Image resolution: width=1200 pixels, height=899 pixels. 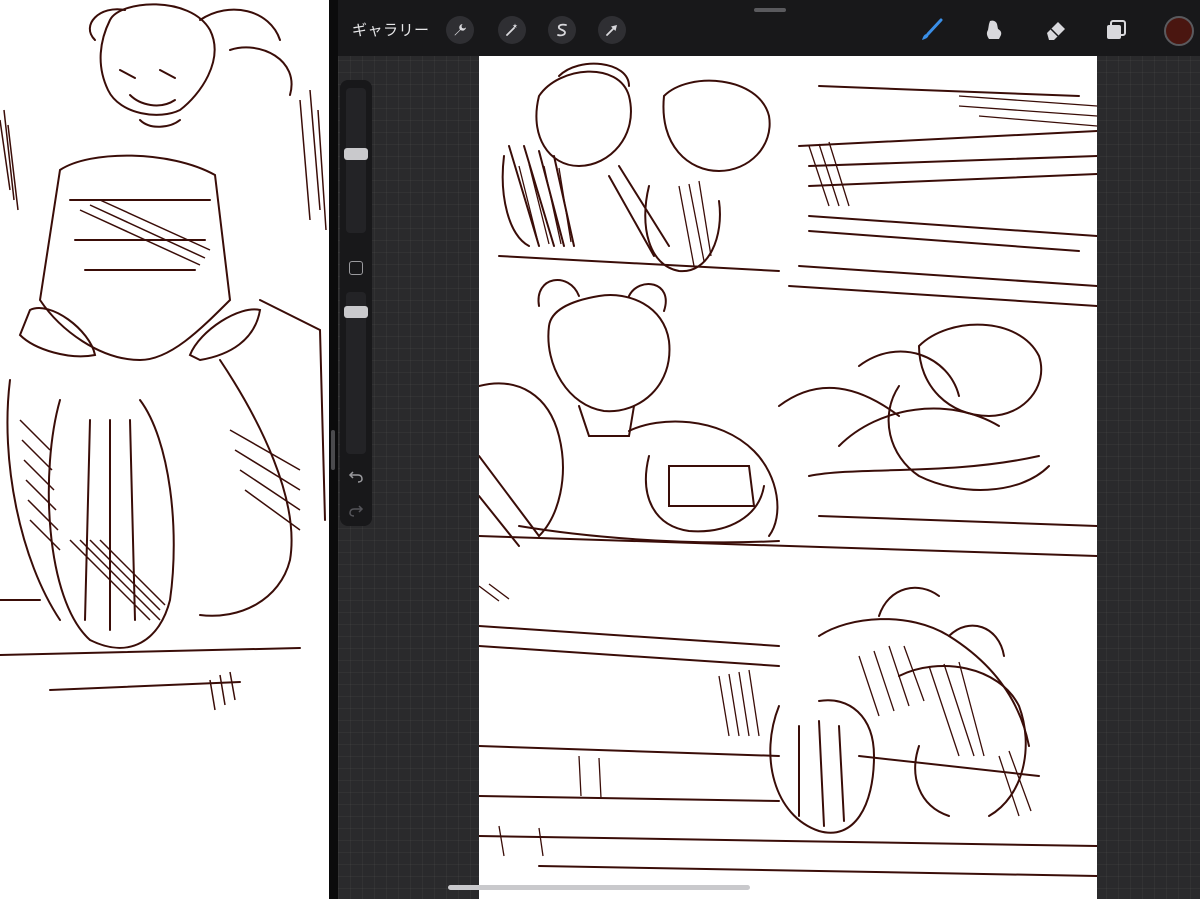 I want to click on transform-button, so click(x=612, y=30).